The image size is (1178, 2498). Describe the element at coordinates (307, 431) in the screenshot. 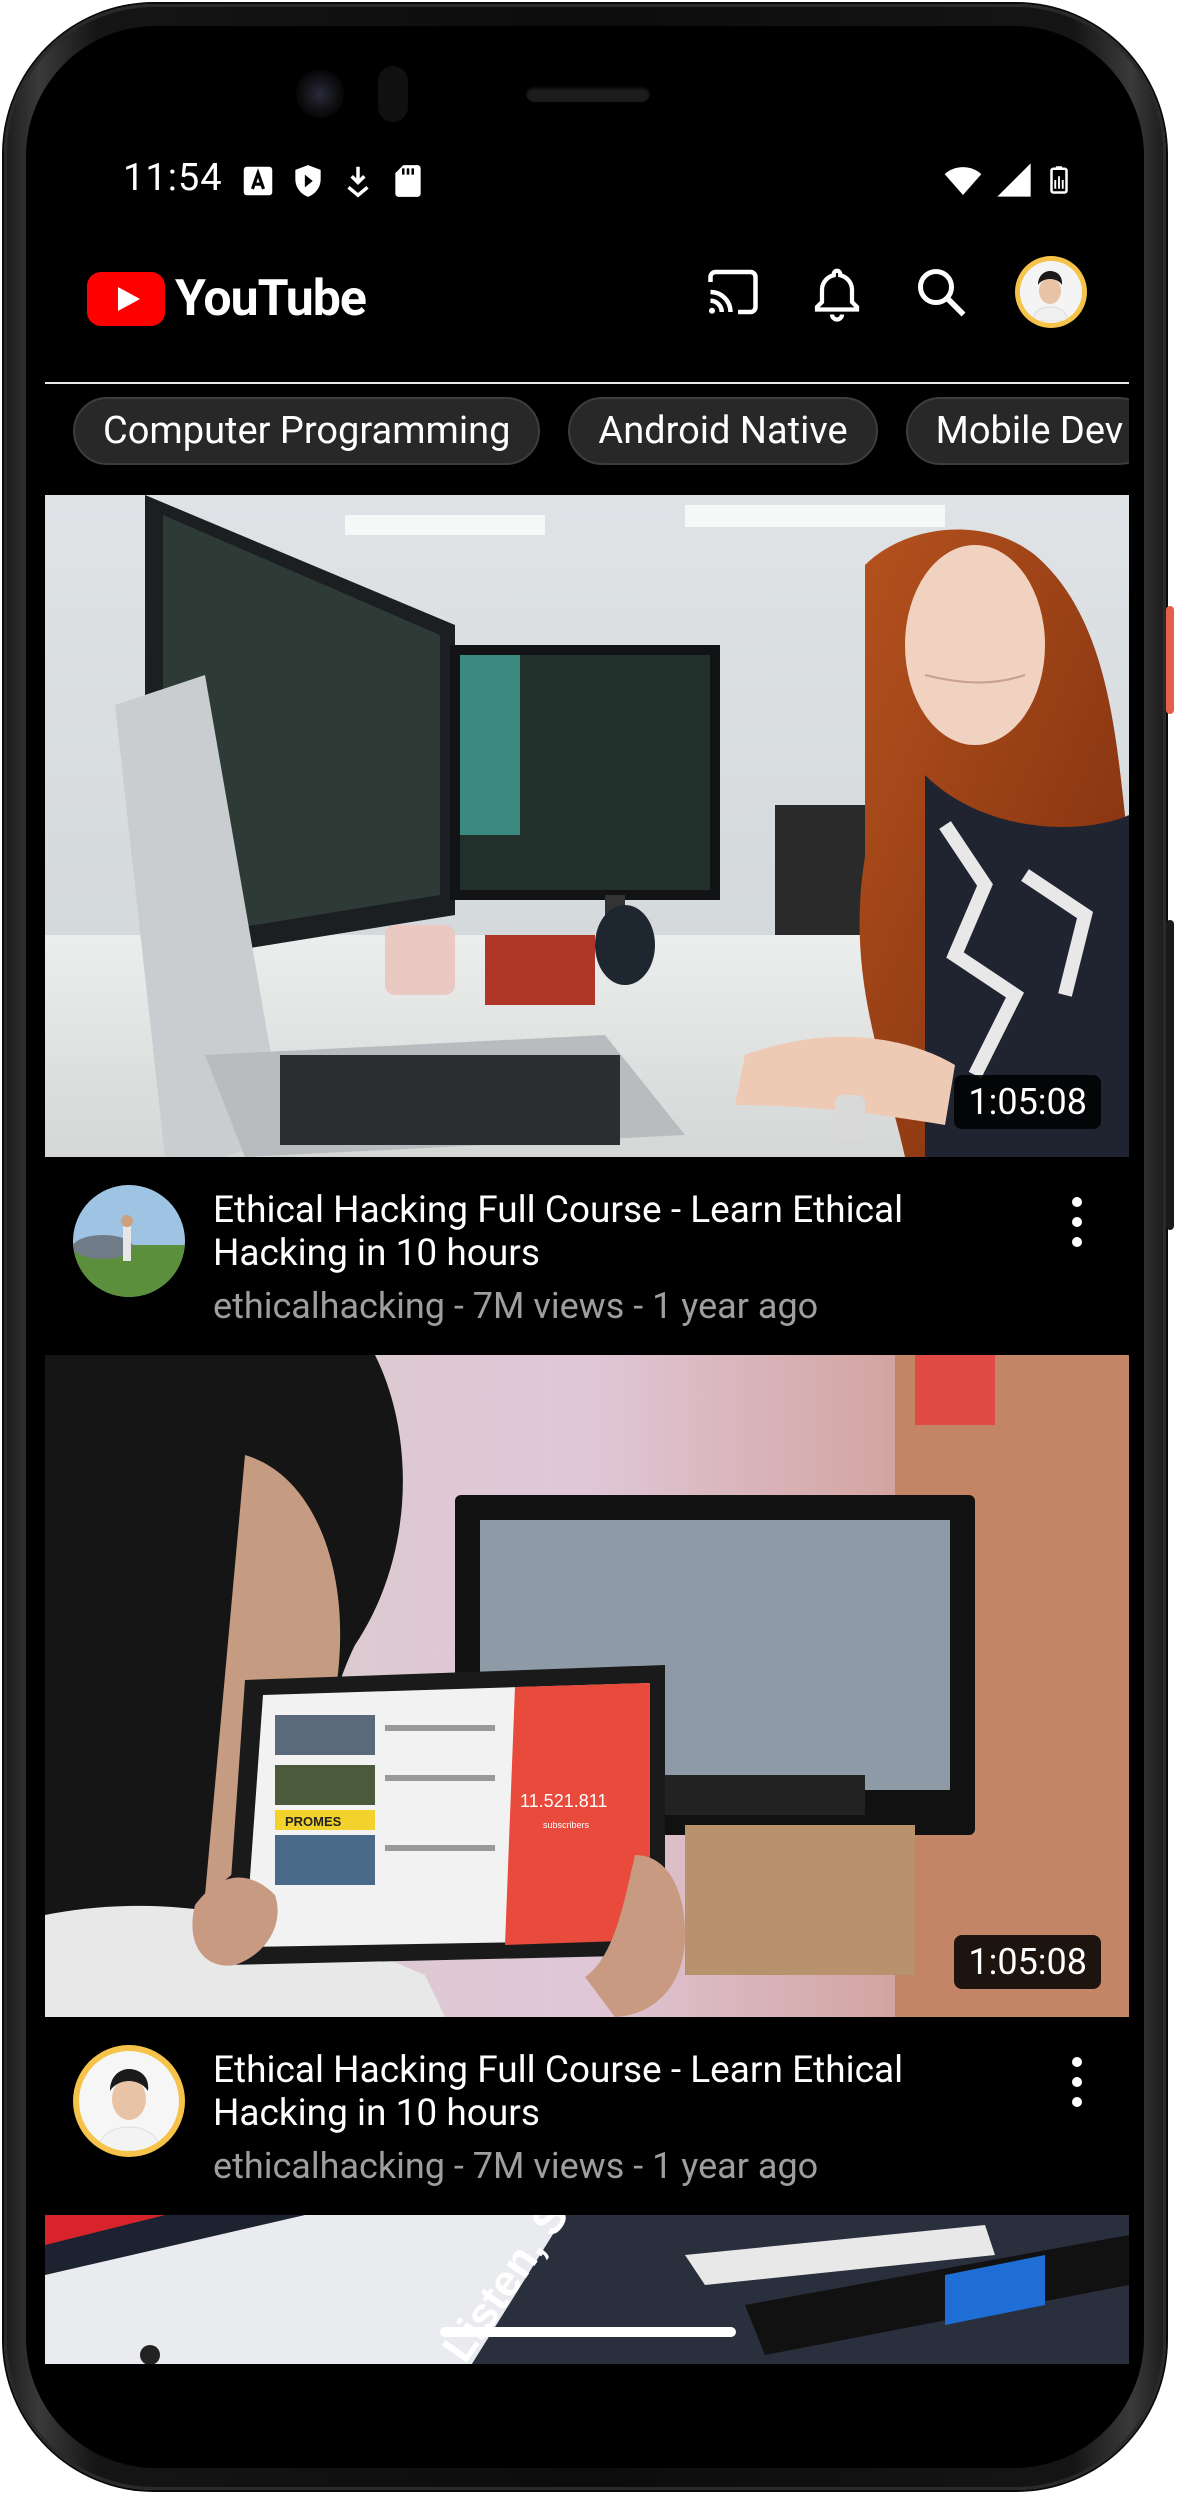

I see `chip-computer-programming: Computer Programming` at that location.